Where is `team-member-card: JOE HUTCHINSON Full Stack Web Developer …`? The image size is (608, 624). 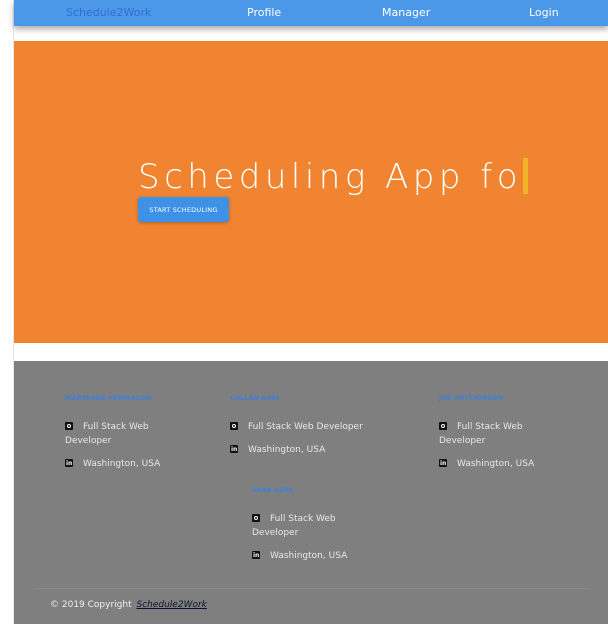
team-member-card: JOE HUTCHINSON Full Stack Web Developer … is located at coordinates (489, 432).